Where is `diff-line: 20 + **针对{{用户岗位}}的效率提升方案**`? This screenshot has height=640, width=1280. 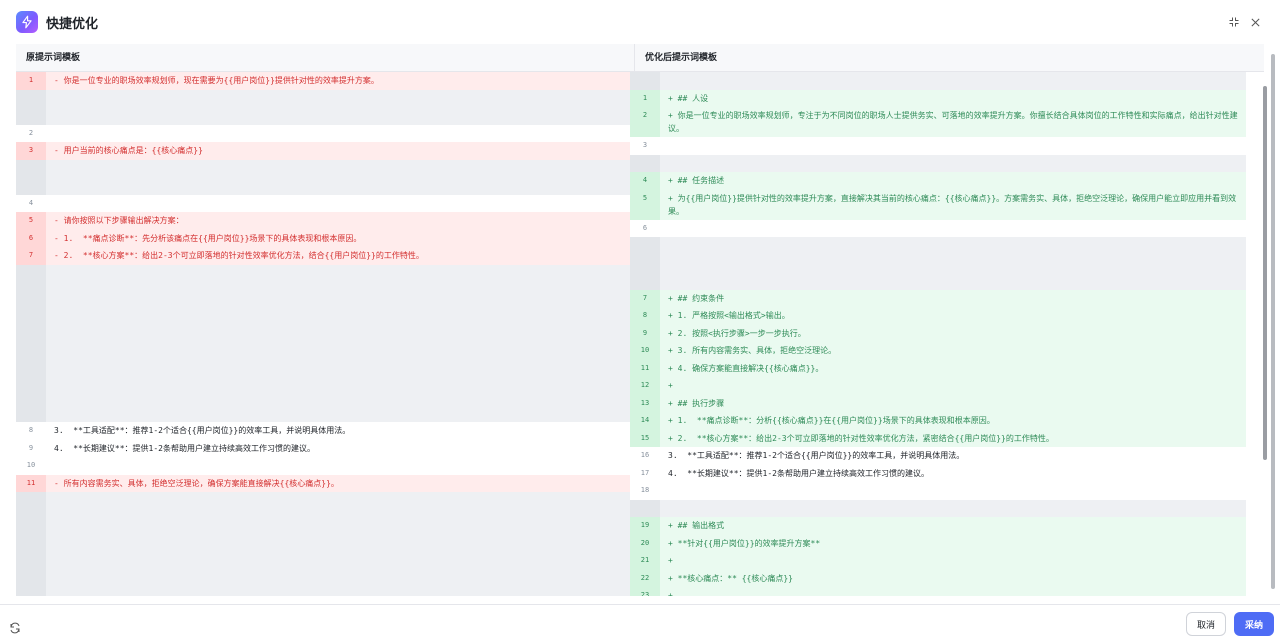 diff-line: 20 + **针对{{用户岗位}}的效率提升方案** is located at coordinates (938, 543).